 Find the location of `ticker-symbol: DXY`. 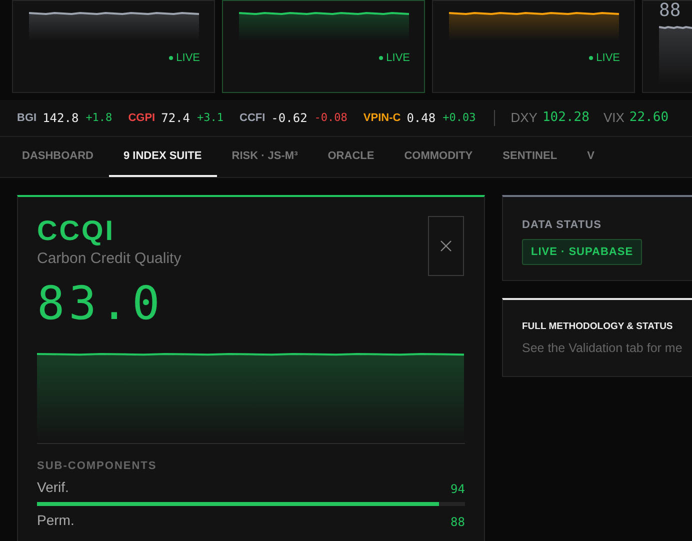

ticker-symbol: DXY is located at coordinates (524, 118).